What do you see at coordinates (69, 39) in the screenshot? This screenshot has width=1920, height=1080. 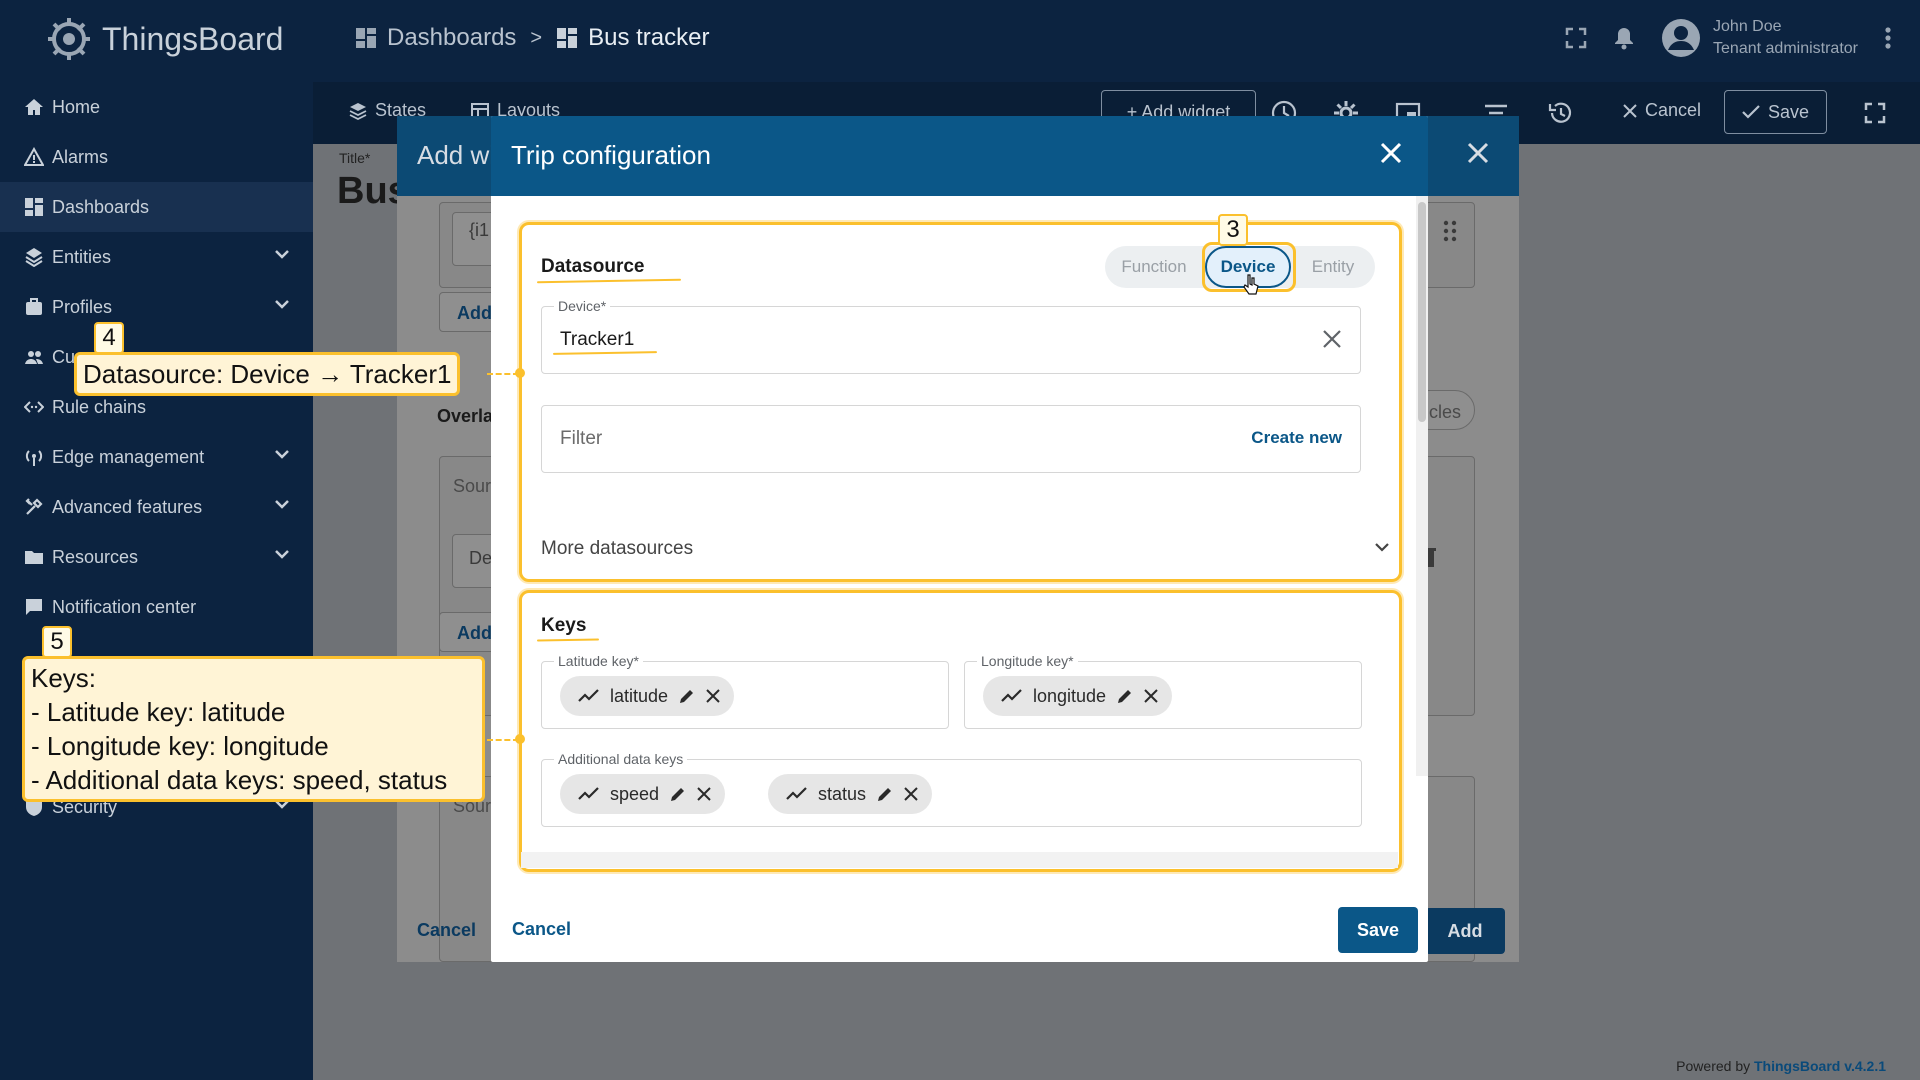 I see `thingsboard-logo-icon` at bounding box center [69, 39].